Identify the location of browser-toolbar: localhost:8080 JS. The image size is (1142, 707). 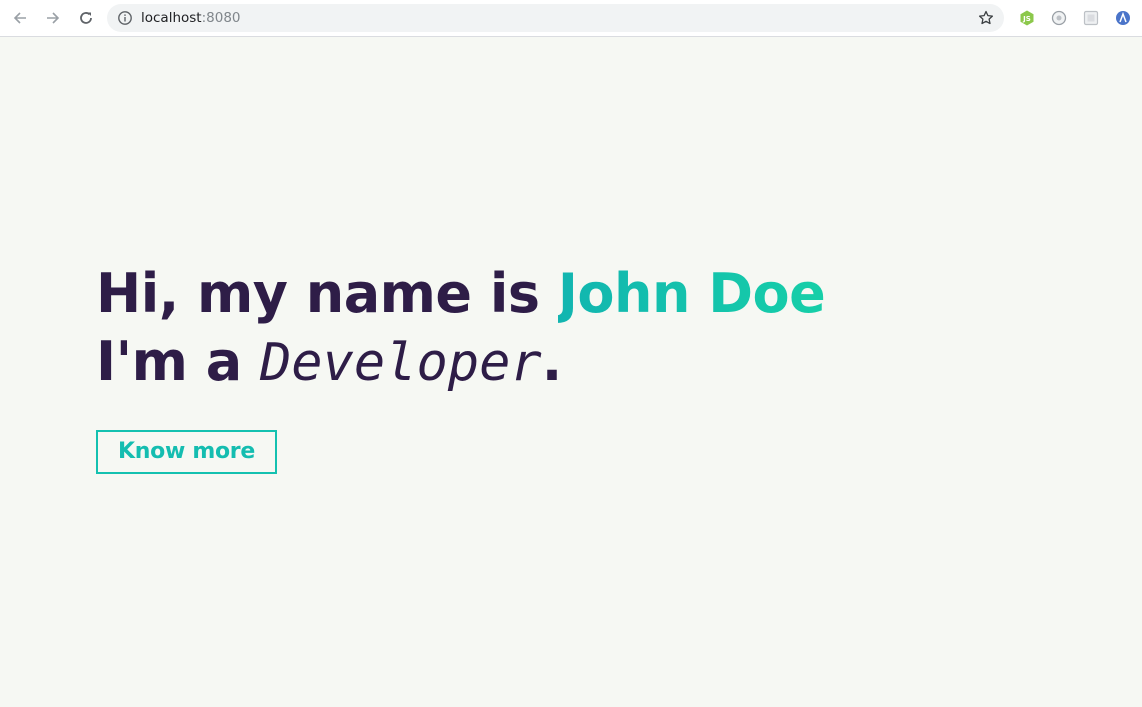
(571, 18).